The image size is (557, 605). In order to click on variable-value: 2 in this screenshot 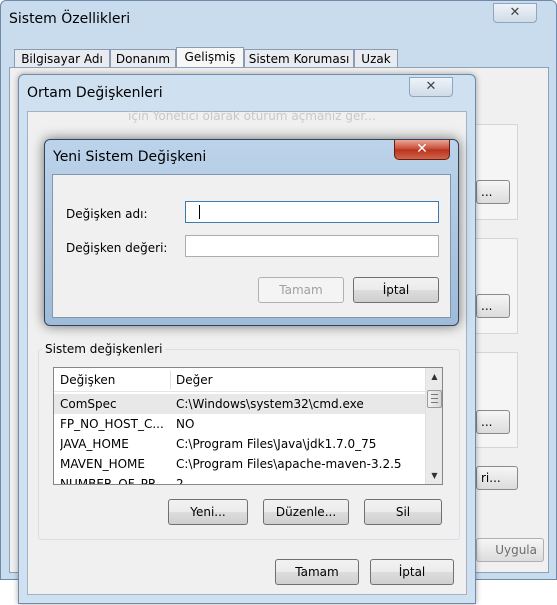, I will do `click(180, 481)`.